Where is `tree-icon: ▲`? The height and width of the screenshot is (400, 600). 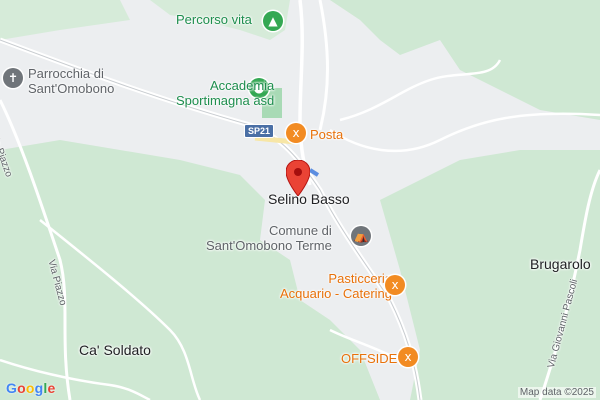 tree-icon: ▲ is located at coordinates (273, 21).